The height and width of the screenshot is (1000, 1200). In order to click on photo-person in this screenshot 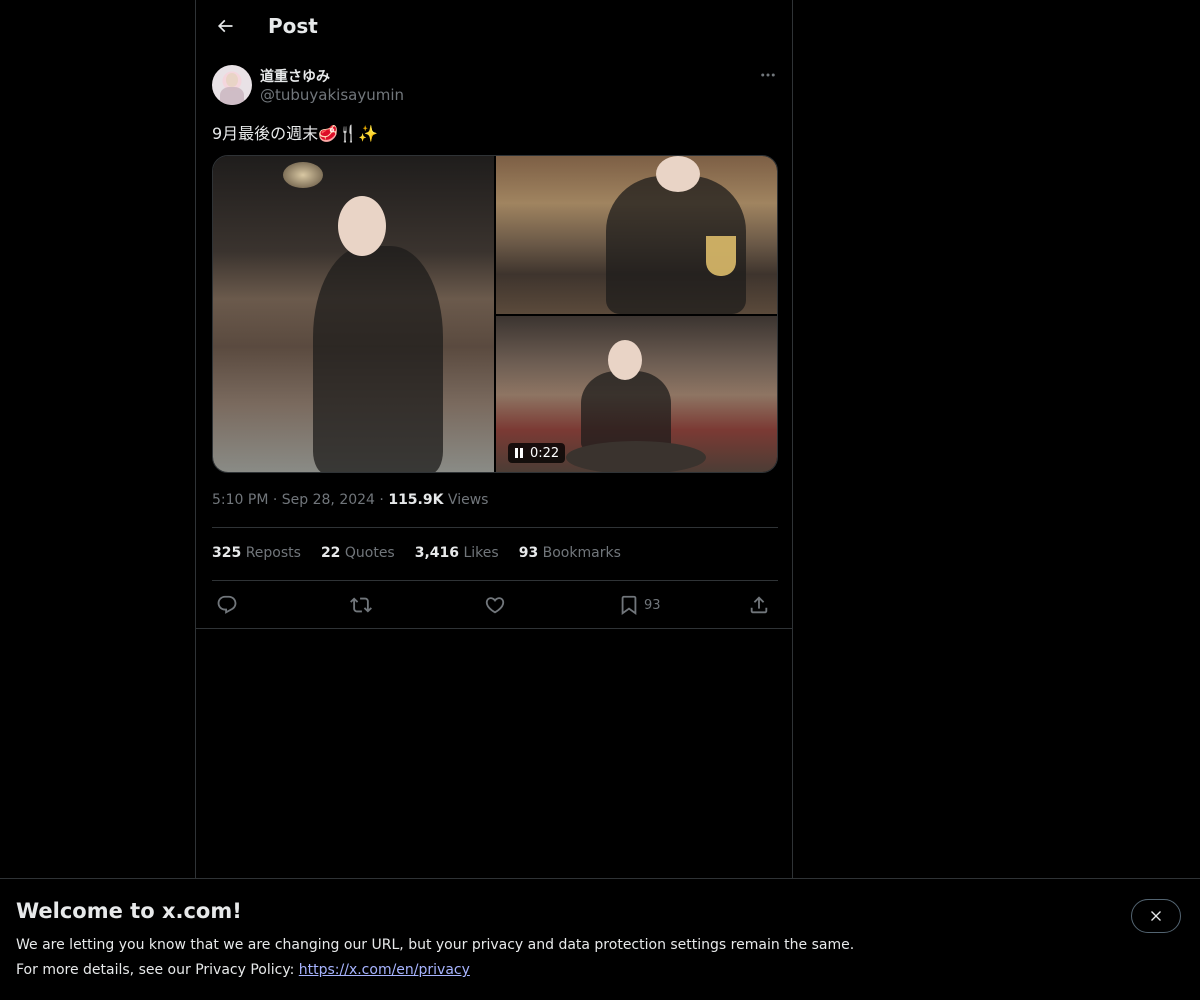, I will do `click(378, 359)`.